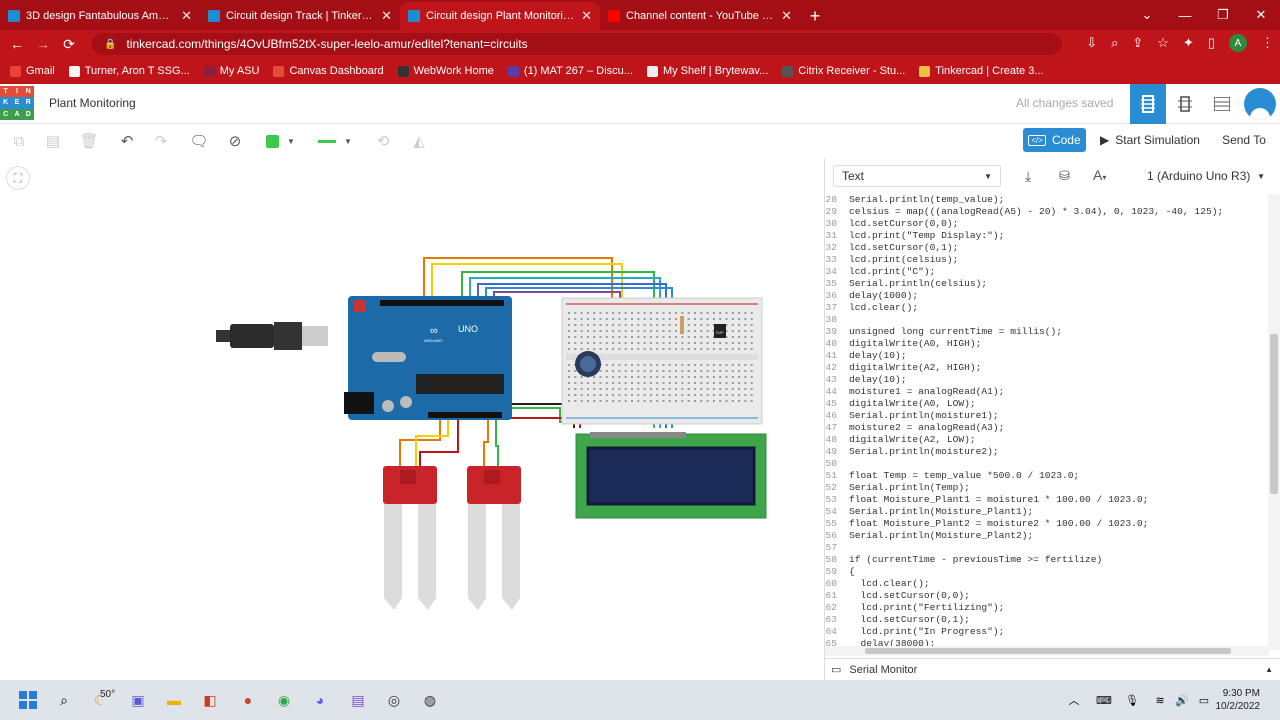 Image resolution: width=1280 pixels, height=720 pixels. What do you see at coordinates (1091, 43) in the screenshot?
I see `install-icon: ⇩` at bounding box center [1091, 43].